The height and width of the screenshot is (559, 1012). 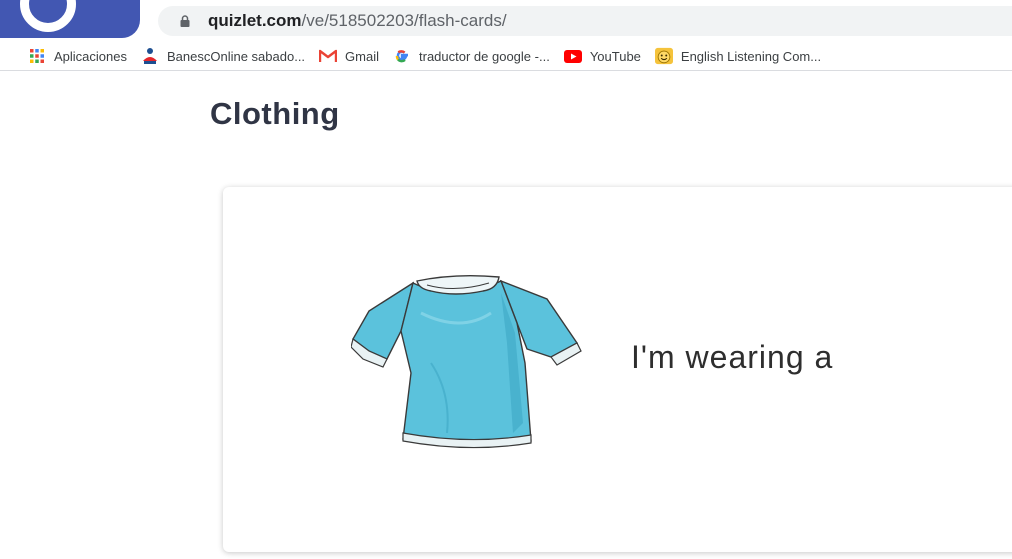 I want to click on url-path: /ve/518502203/flash-cards/, so click(x=404, y=20).